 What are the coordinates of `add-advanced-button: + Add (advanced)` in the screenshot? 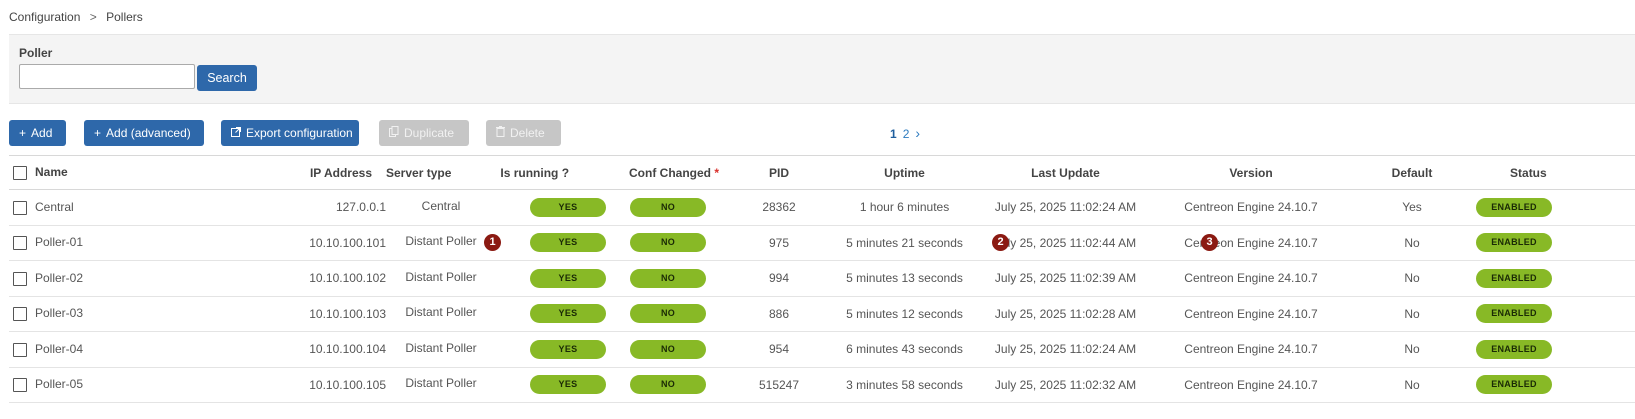 It's located at (144, 133).